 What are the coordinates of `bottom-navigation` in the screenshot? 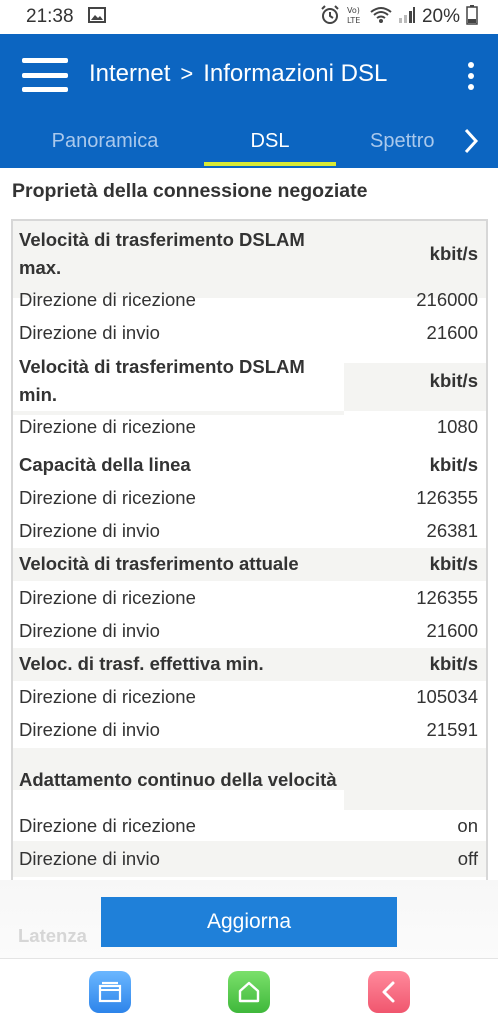 It's located at (249, 991).